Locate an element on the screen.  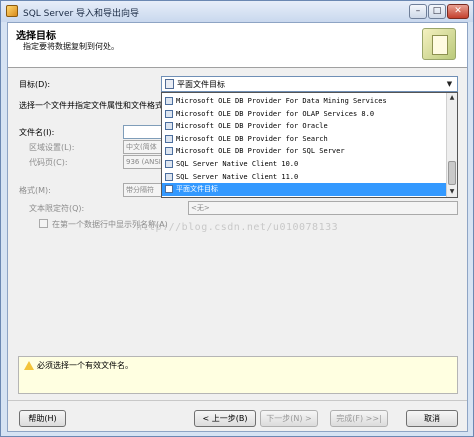
cancel-button: 取消 is located at coordinates (432, 418).